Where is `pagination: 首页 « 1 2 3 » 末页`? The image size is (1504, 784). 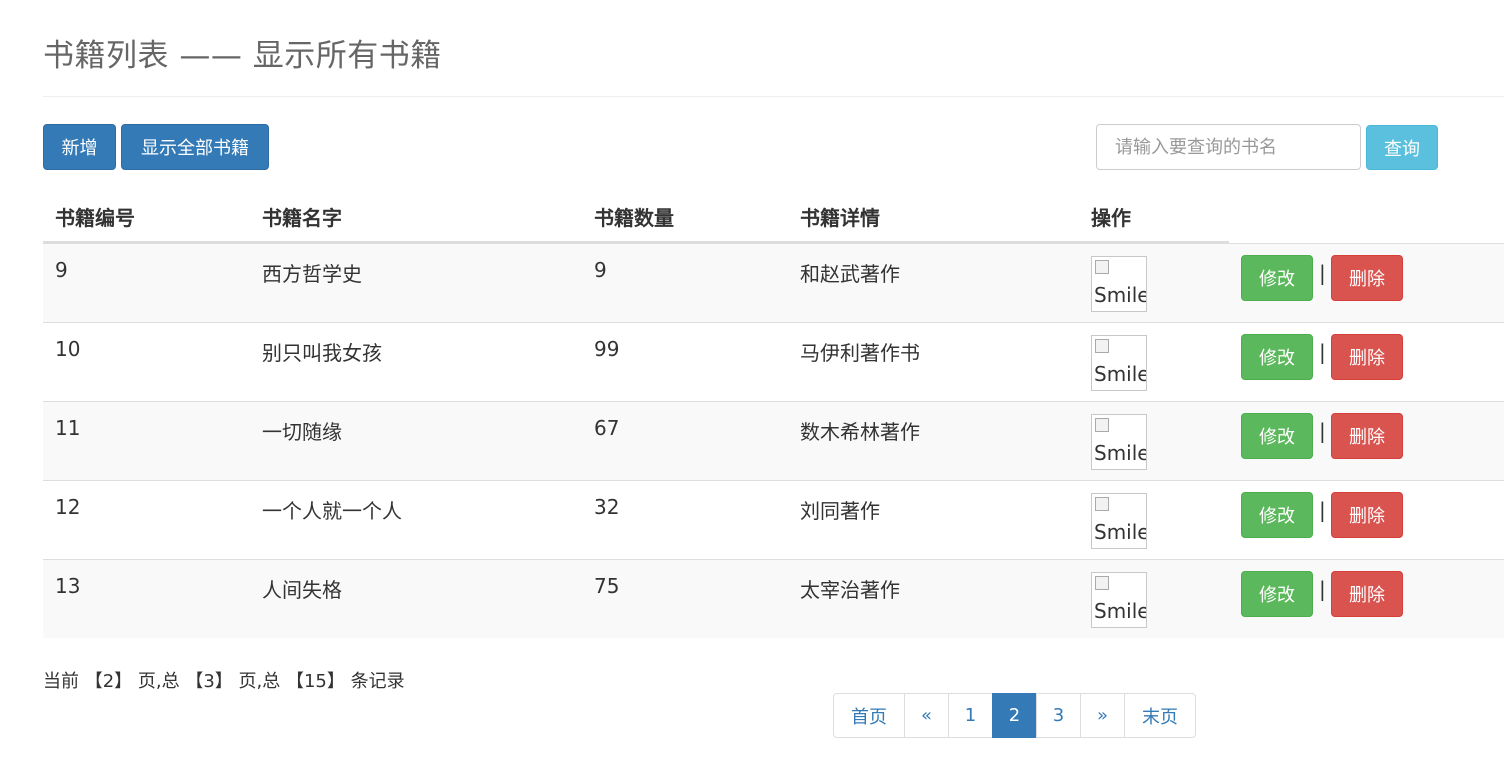
pagination: 首页 « 1 2 3 » 末页 is located at coordinates (1014, 715).